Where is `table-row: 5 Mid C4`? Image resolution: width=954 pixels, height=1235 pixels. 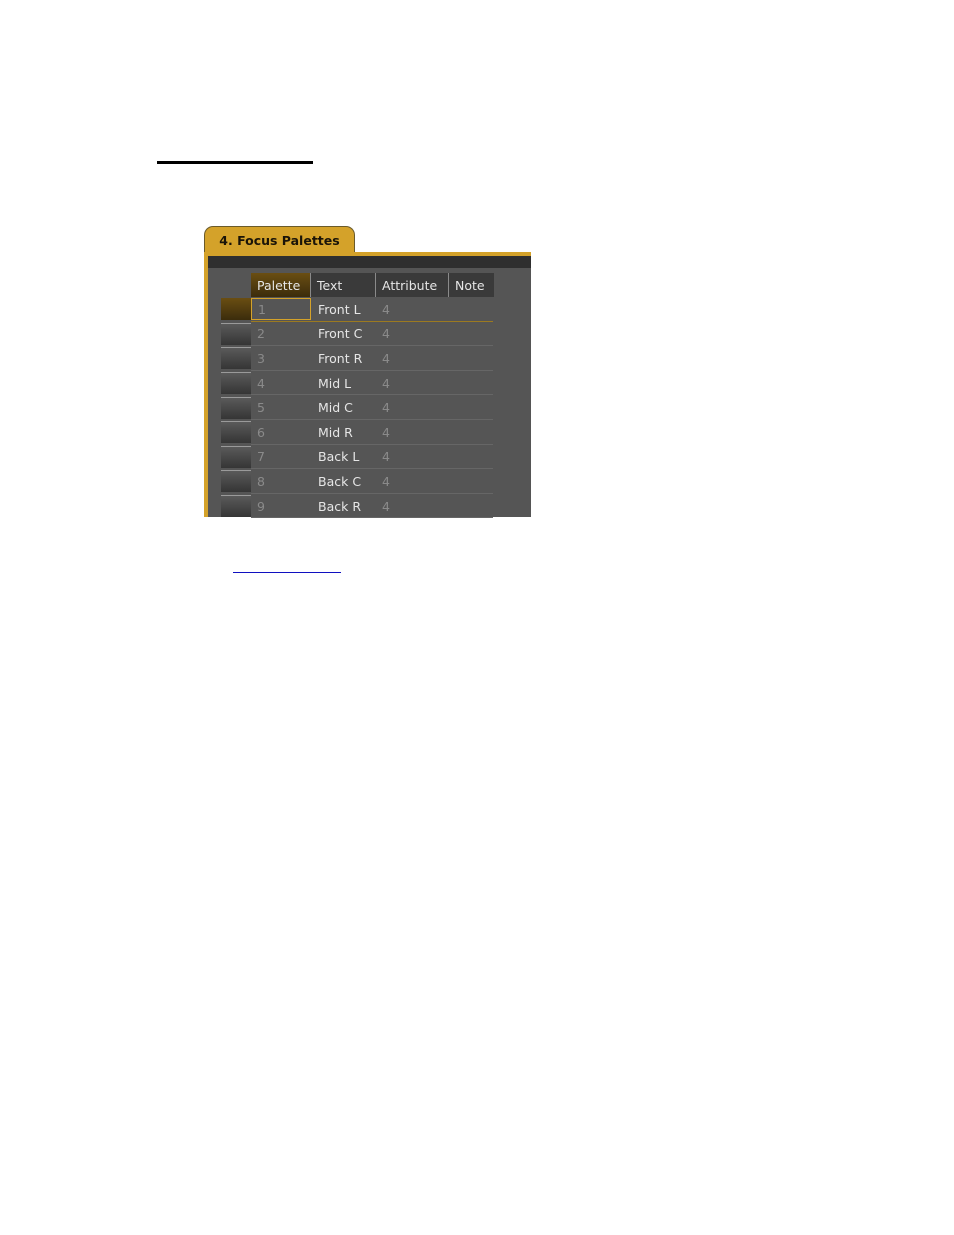
table-row: 5 Mid C4 is located at coordinates (357, 407).